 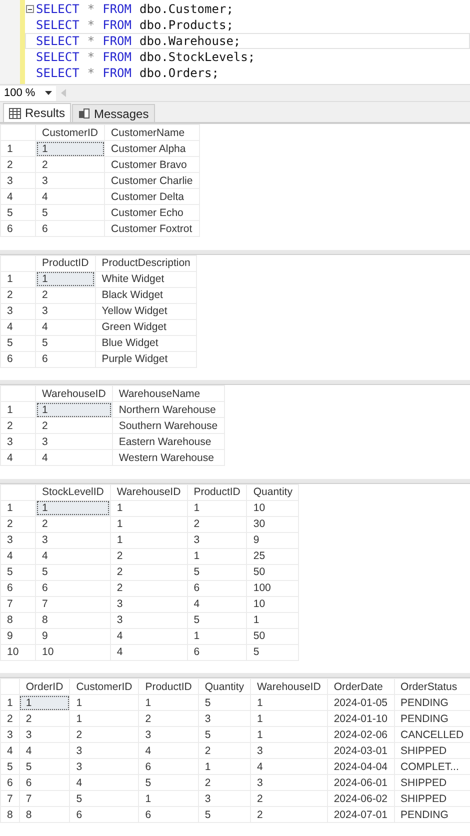 I want to click on code-line: SELECT * FROM dbo.Orders;, so click(x=127, y=73).